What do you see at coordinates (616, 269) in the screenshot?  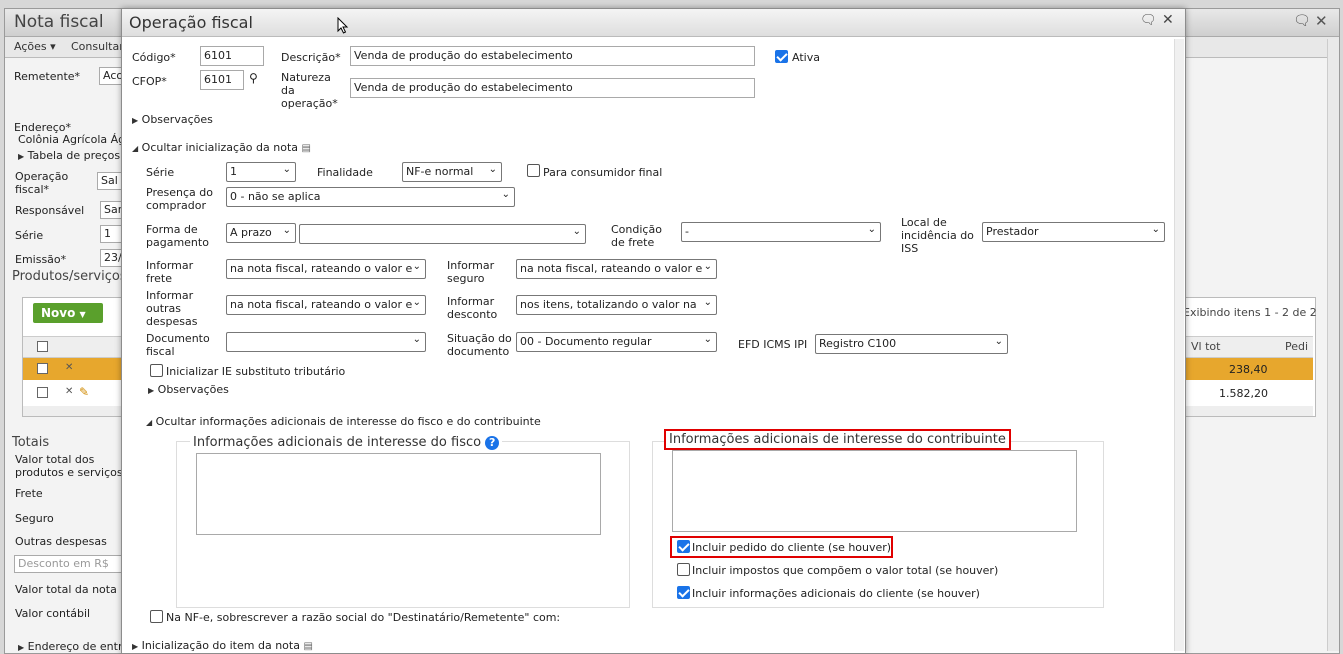 I see `informar-seguro-select: na nota fiscal, rateando o valor e ⌄` at bounding box center [616, 269].